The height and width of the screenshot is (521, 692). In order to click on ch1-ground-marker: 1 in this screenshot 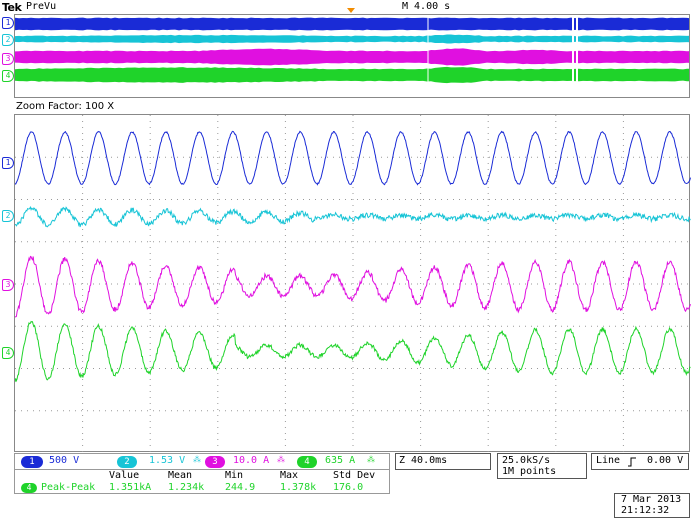, I will do `click(8, 23)`.